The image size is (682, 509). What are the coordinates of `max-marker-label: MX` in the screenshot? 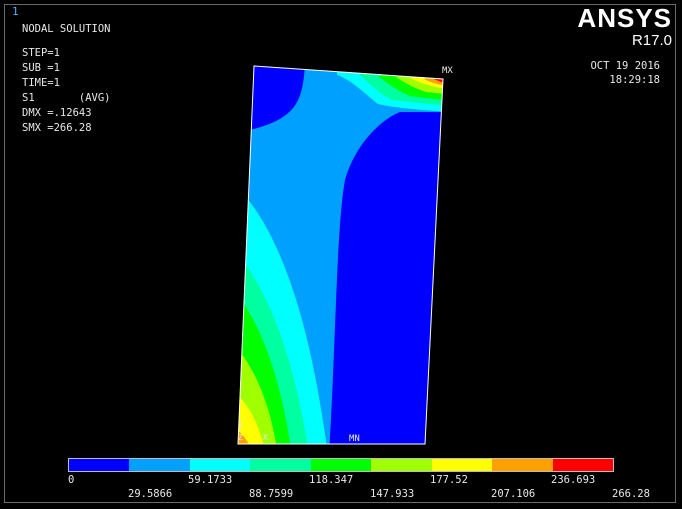 It's located at (447, 71).